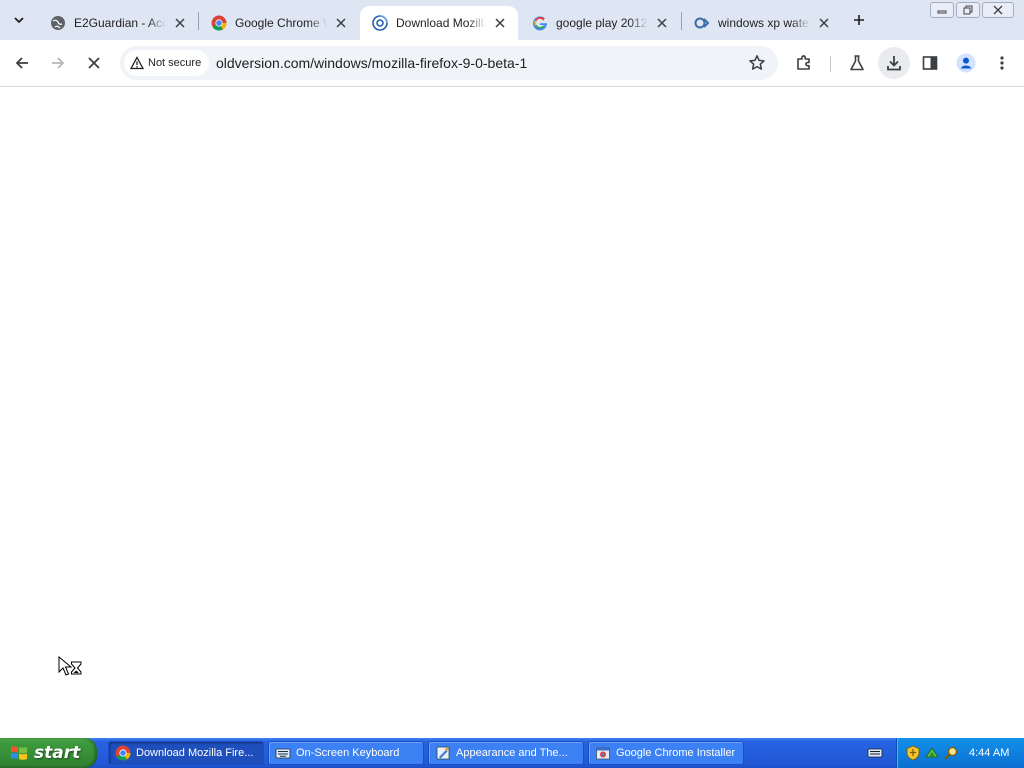 The width and height of the screenshot is (1024, 768). I want to click on warning-icon, so click(137, 63).